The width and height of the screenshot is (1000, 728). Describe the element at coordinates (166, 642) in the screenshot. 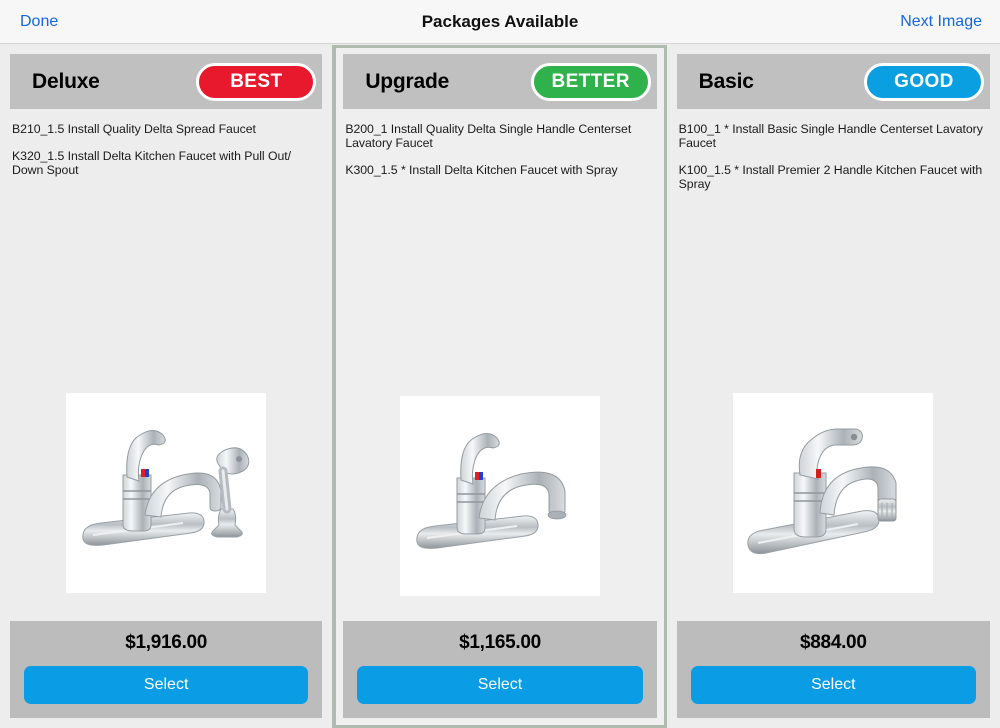

I see `package-price: $1,916.00` at that location.